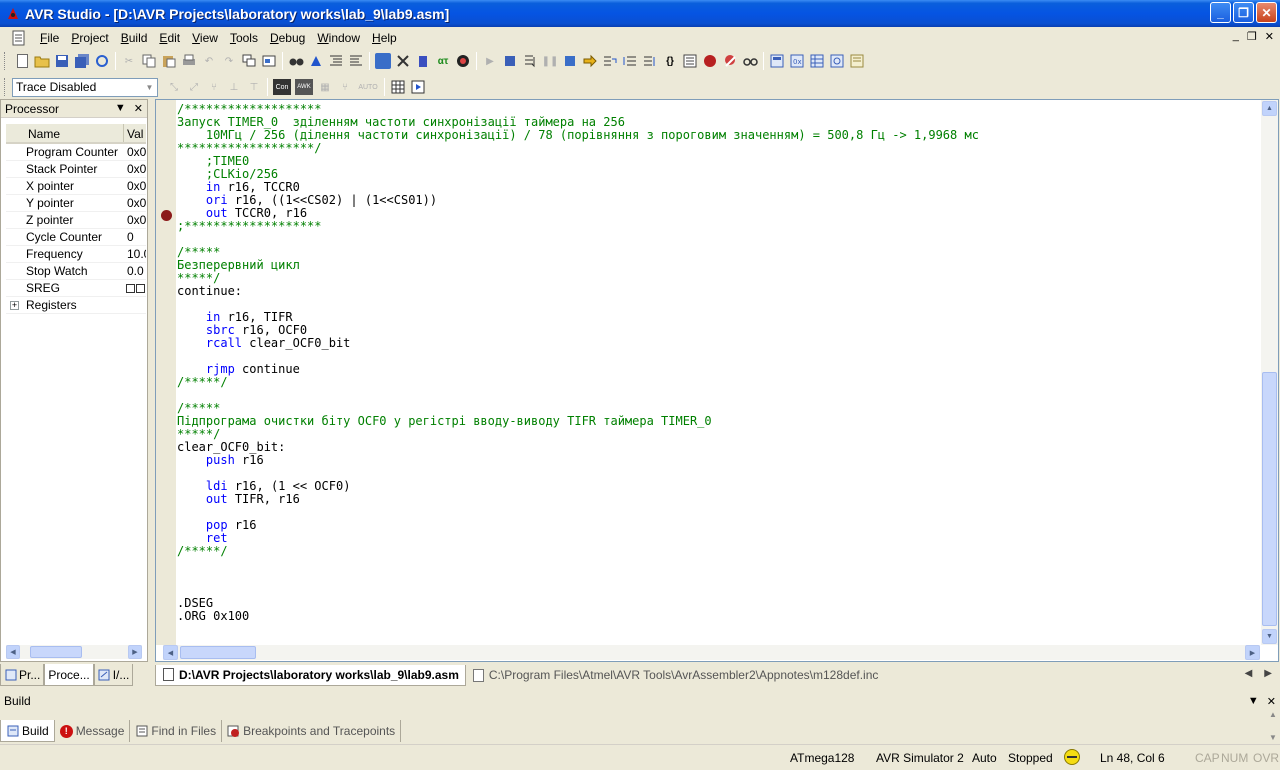  What do you see at coordinates (149, 61) in the screenshot?
I see `copy-icon` at bounding box center [149, 61].